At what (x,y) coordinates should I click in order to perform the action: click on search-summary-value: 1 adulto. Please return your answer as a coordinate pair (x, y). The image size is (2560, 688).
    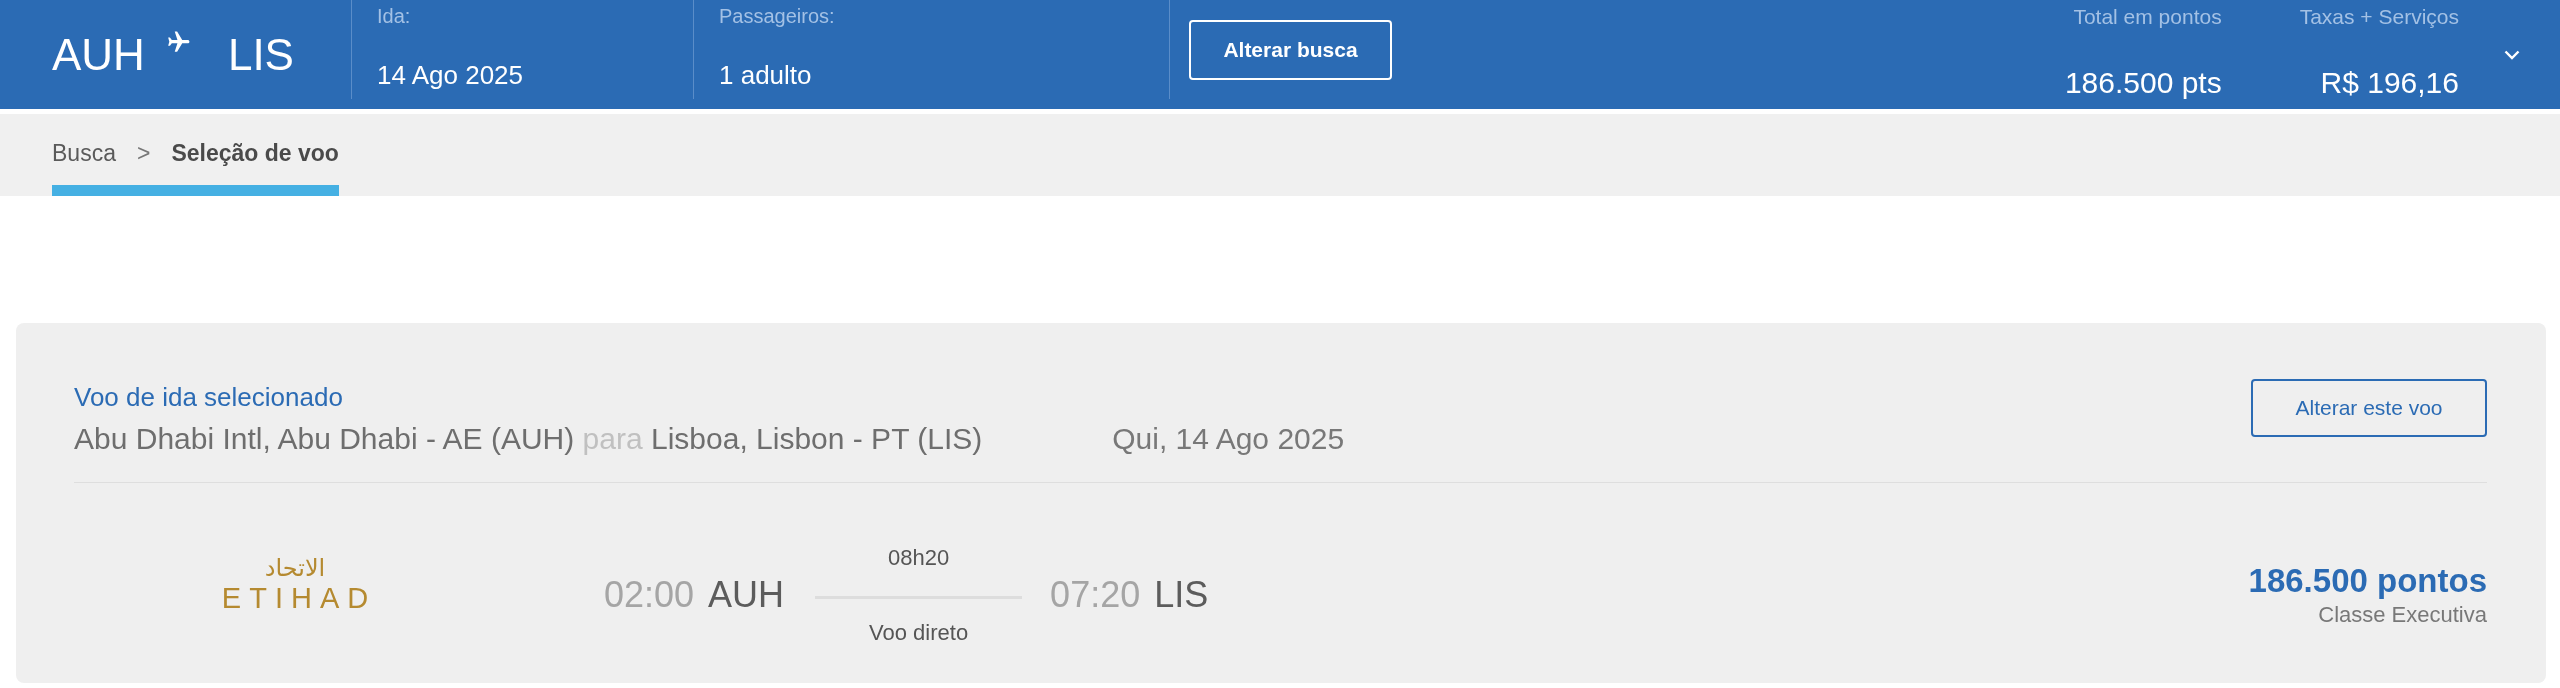
    Looking at the image, I should click on (766, 75).